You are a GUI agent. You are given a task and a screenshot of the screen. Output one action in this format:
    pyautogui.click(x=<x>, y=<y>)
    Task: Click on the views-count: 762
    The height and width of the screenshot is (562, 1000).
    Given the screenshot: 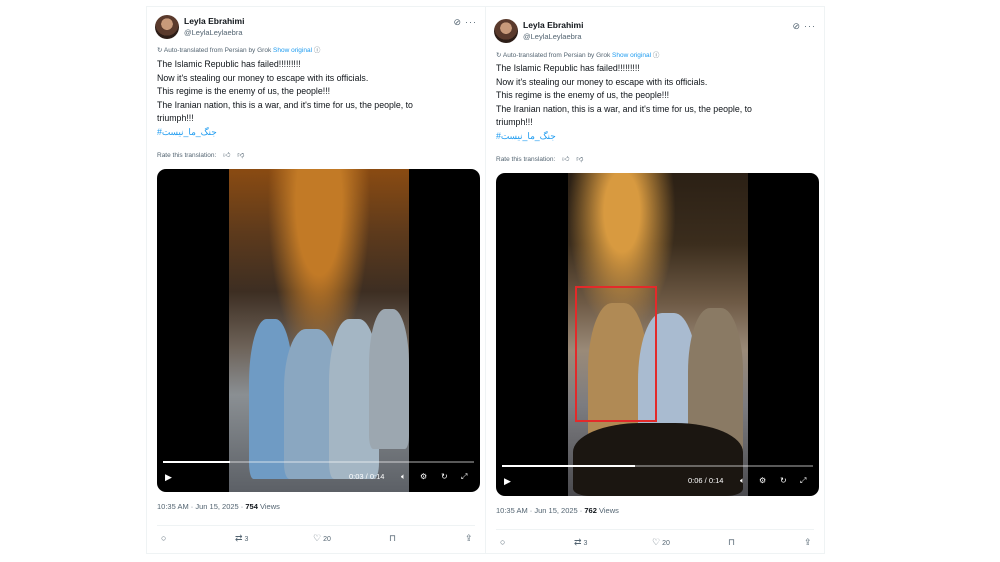 What is the action you would take?
    pyautogui.click(x=590, y=510)
    